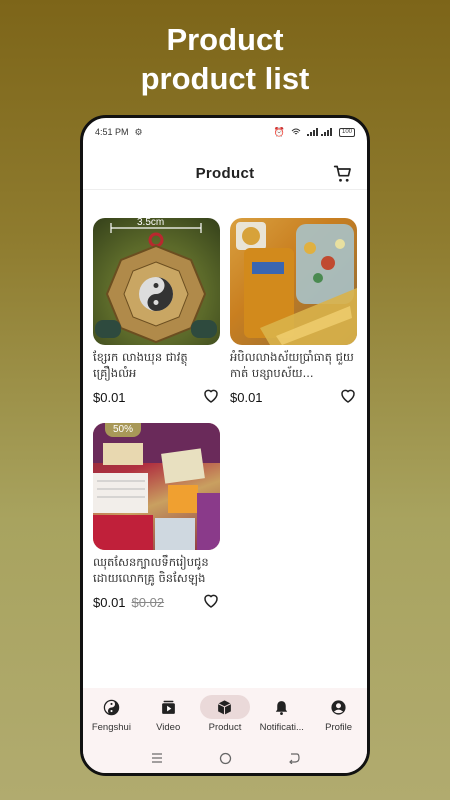 This screenshot has height=800, width=450. What do you see at coordinates (138, 131) in the screenshot?
I see `settings-status-icon: ⚙` at bounding box center [138, 131].